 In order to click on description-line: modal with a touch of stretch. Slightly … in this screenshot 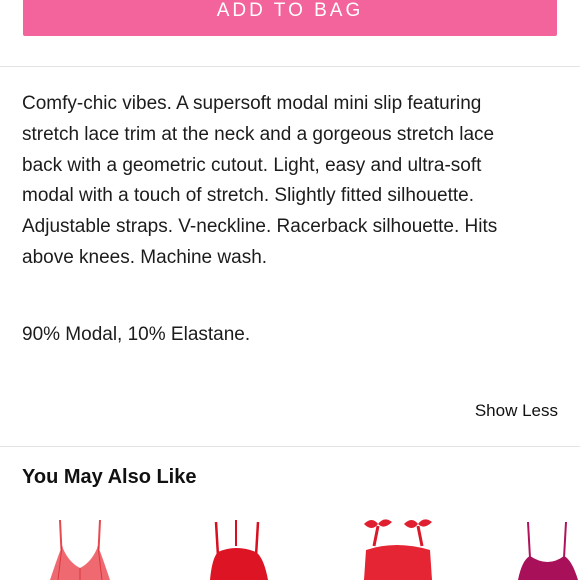, I will do `click(248, 196)`.